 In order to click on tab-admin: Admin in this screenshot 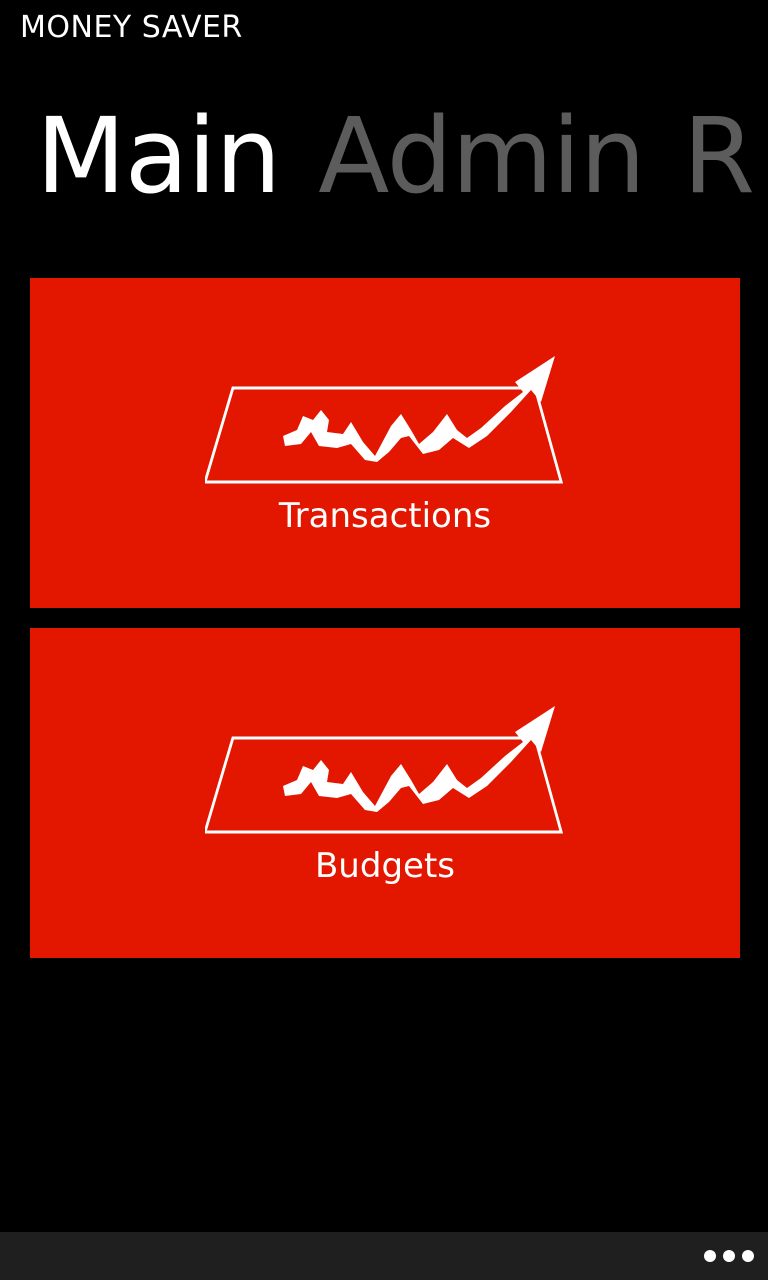, I will do `click(481, 156)`.